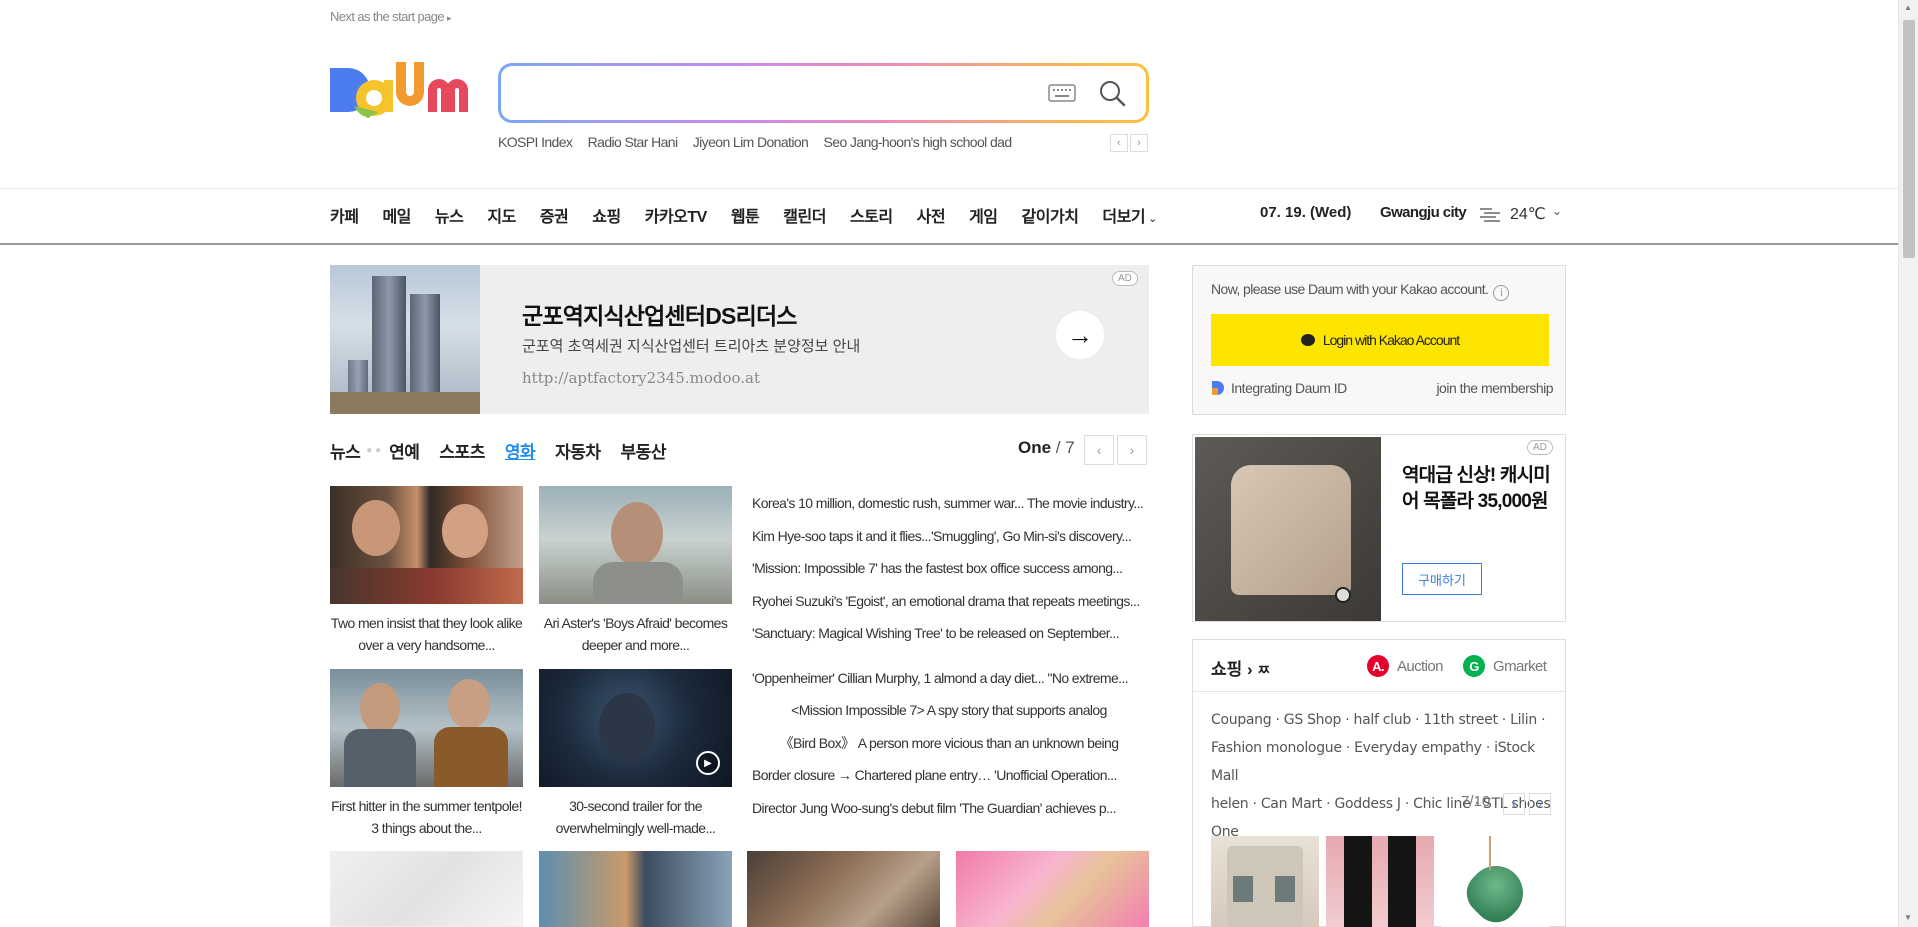 The height and width of the screenshot is (927, 1918). Describe the element at coordinates (578, 450) in the screenshot. I see `tab-car: 자동차` at that location.